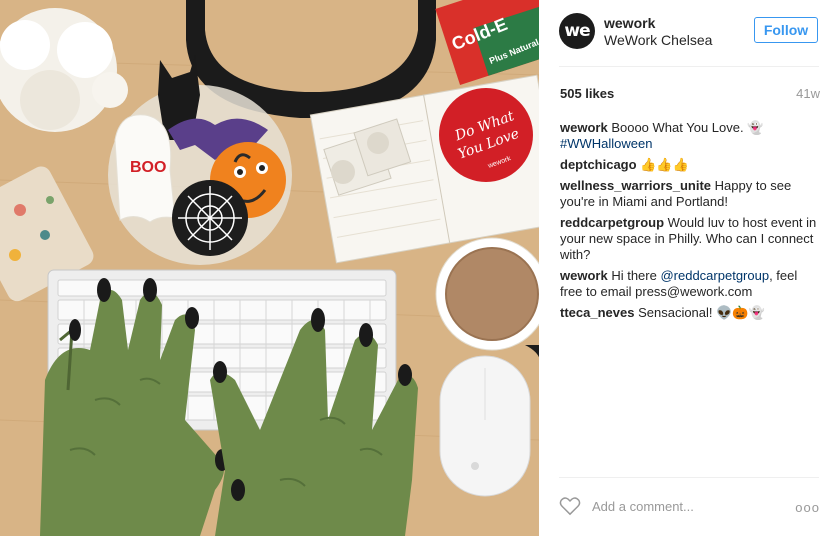 The height and width of the screenshot is (536, 839). Describe the element at coordinates (570, 506) in the screenshot. I see `like-heart-icon` at that location.